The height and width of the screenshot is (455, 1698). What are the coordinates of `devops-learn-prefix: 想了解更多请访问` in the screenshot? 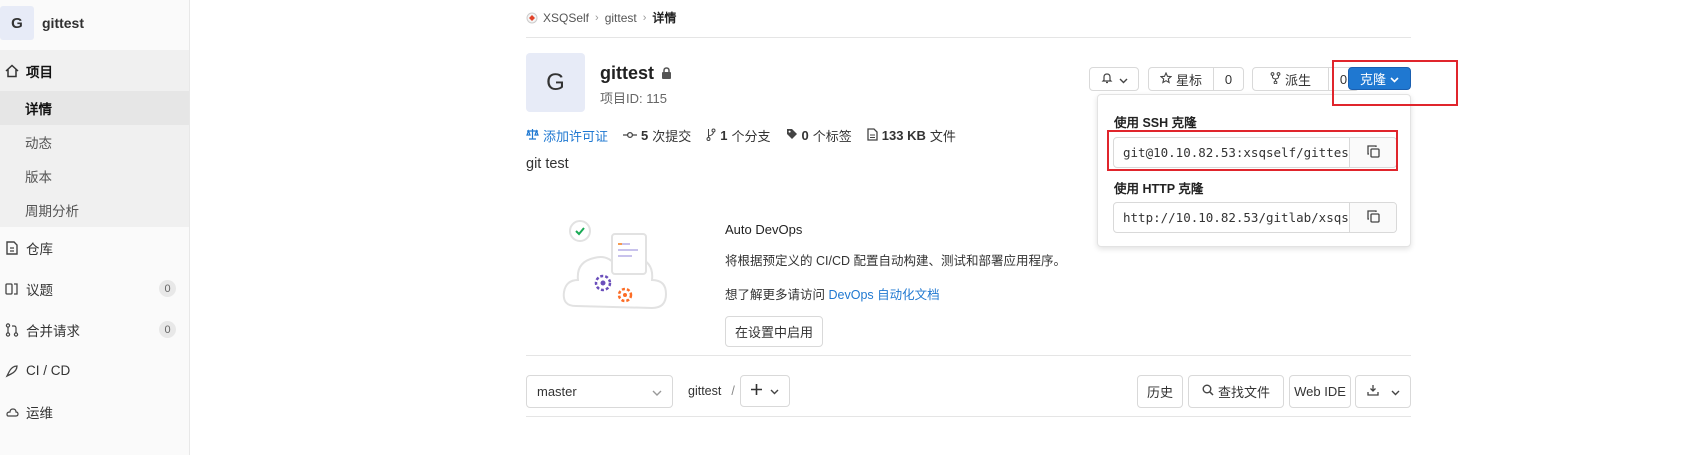 It's located at (775, 295).